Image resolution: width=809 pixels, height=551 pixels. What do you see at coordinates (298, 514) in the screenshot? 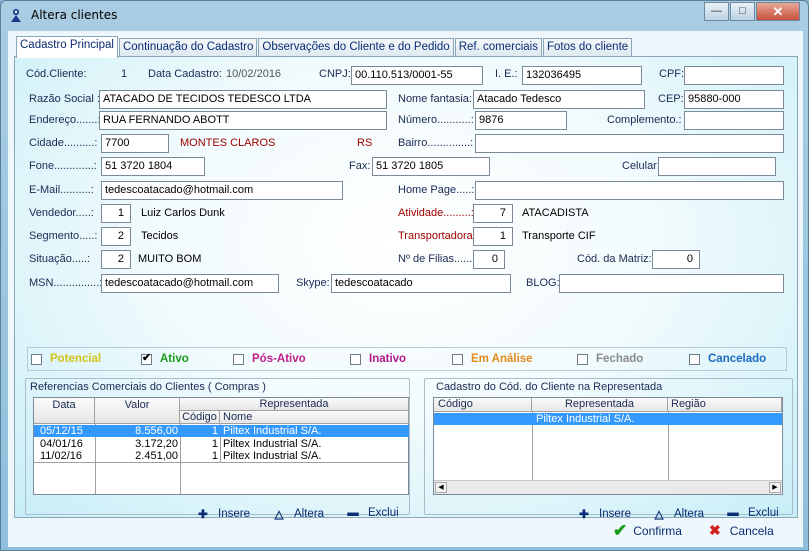
I see `ref-altera-button: △ Altera` at bounding box center [298, 514].